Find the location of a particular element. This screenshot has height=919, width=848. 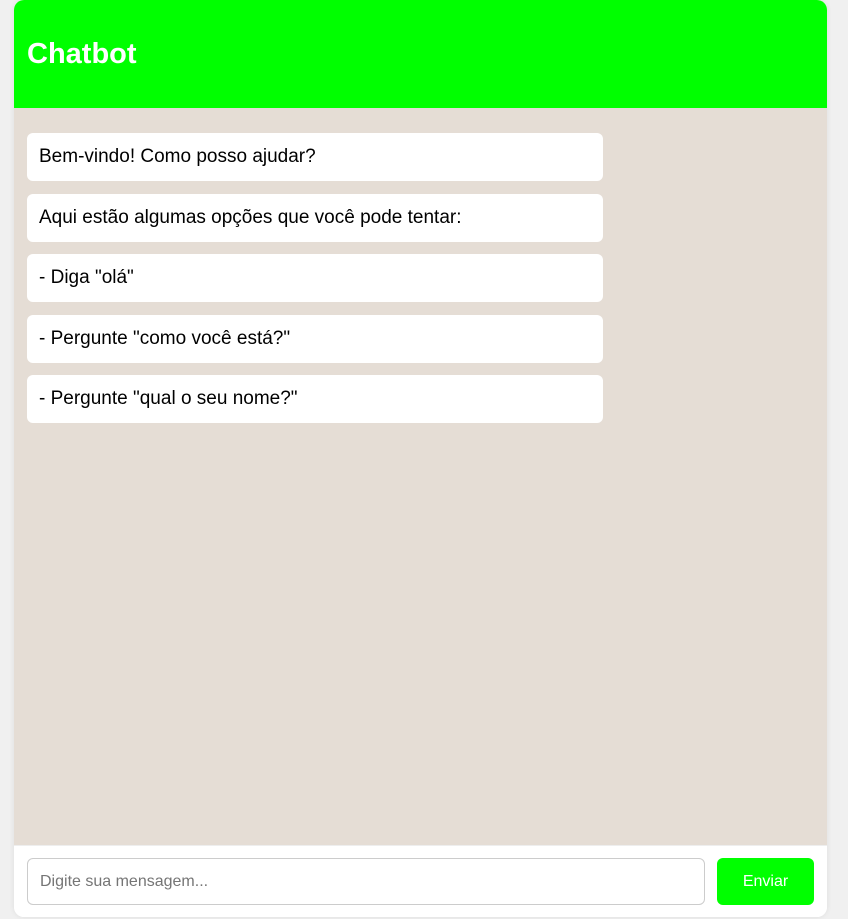

chat-input-bar: Enviar is located at coordinates (420, 881).